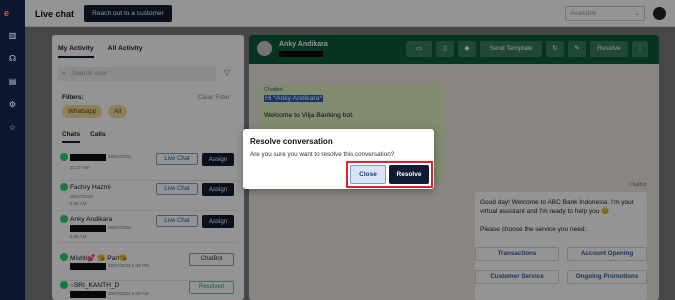 The height and width of the screenshot is (300, 675). Describe the element at coordinates (517, 277) in the screenshot. I see `service-customer-service-button: Customer Service` at that location.